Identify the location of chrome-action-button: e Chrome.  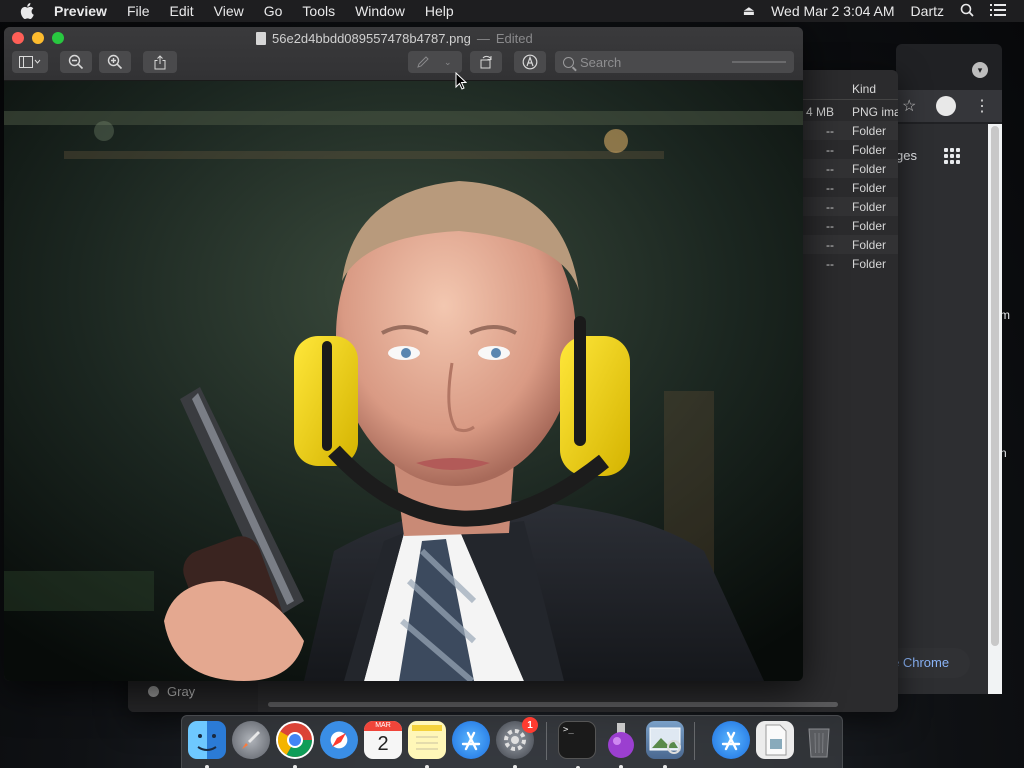
(928, 663).